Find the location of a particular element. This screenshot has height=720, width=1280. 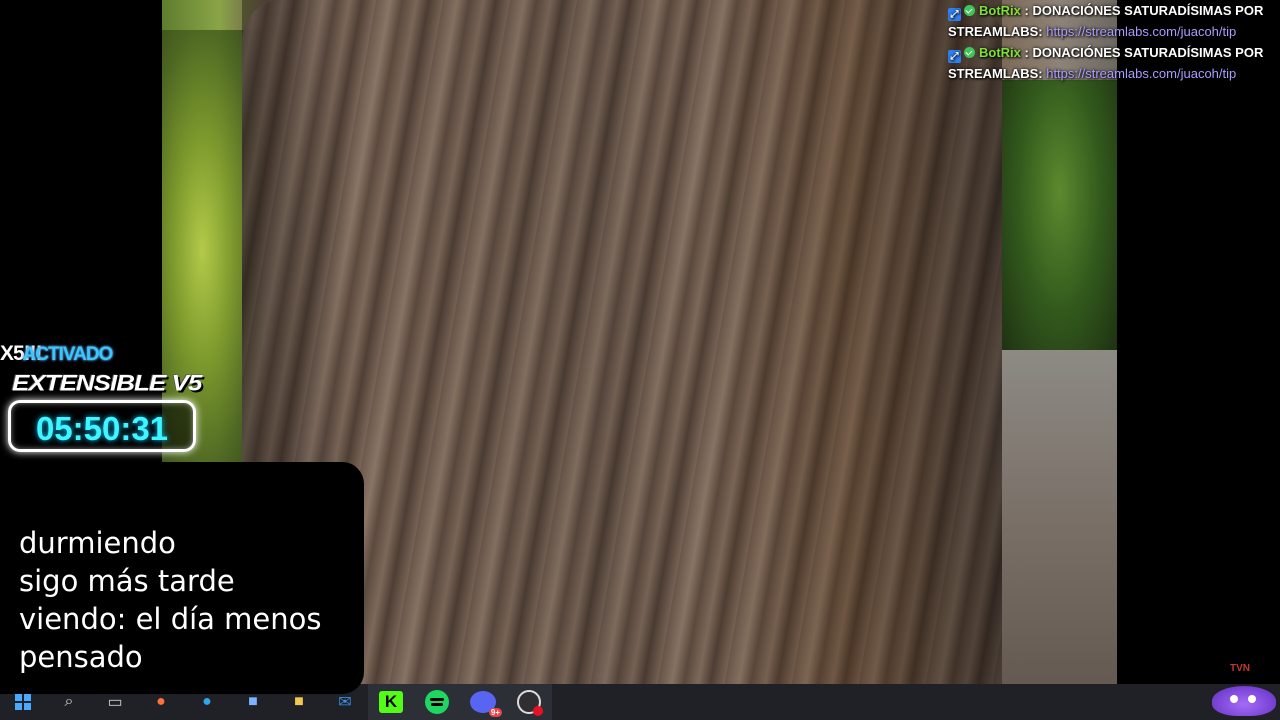

channel-logo-icon: TVN is located at coordinates (1240, 668).